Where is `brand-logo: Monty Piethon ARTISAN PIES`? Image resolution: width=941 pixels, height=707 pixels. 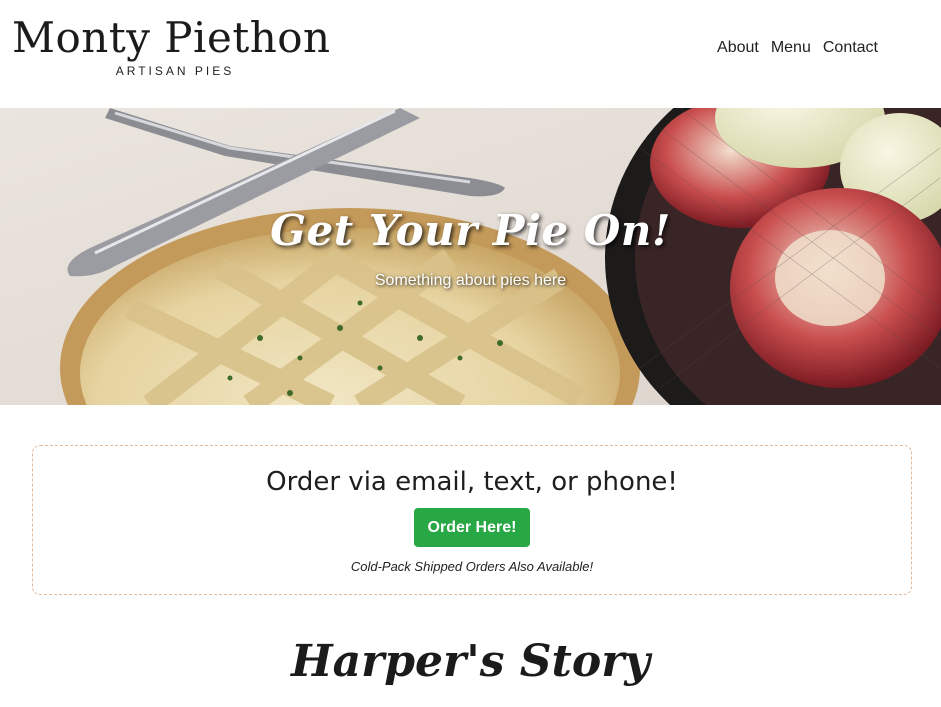
brand-logo: Monty Piethon ARTISAN PIES is located at coordinates (171, 46).